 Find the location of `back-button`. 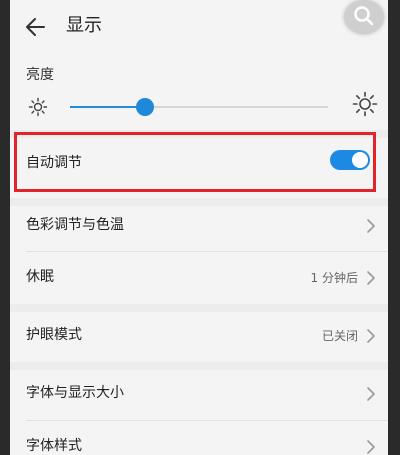

back-button is located at coordinates (36, 27).